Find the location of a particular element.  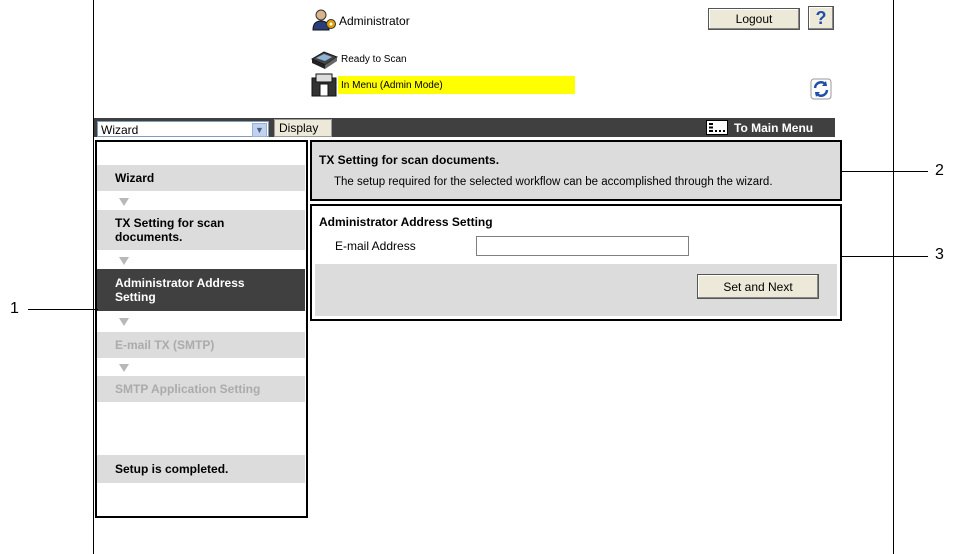

wizard-step-label: Wizard is located at coordinates (135, 178).